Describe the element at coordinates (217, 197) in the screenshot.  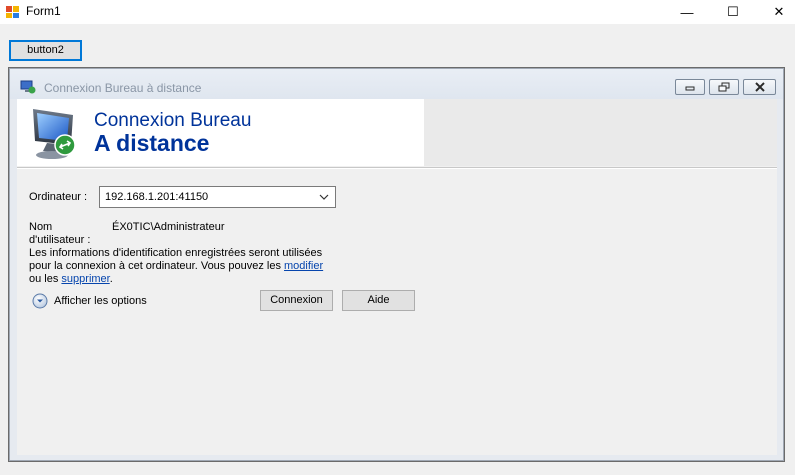
I see `computer-combobox: 192.168.1.201:41150` at that location.